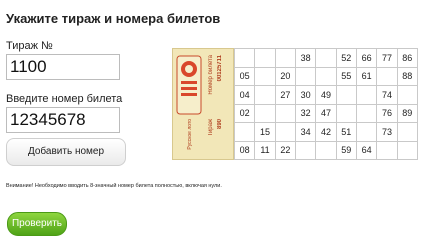  I want to click on ticket-grid-row: 05 20 55 61 88, so click(326, 76).